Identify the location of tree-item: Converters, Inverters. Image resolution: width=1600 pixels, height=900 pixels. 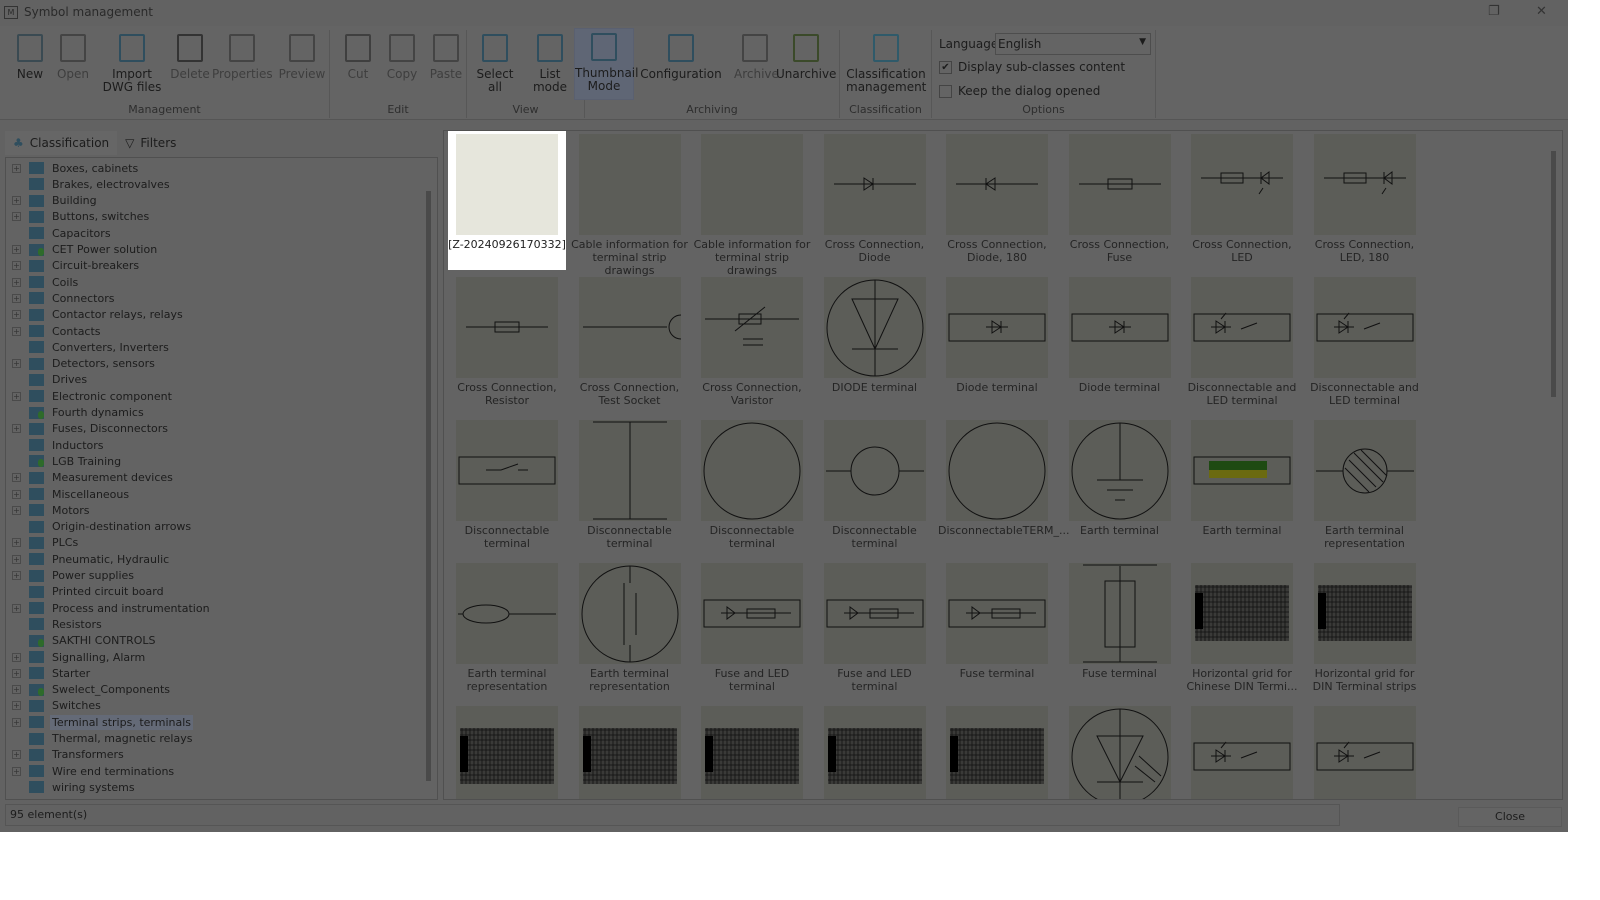
(91, 347).